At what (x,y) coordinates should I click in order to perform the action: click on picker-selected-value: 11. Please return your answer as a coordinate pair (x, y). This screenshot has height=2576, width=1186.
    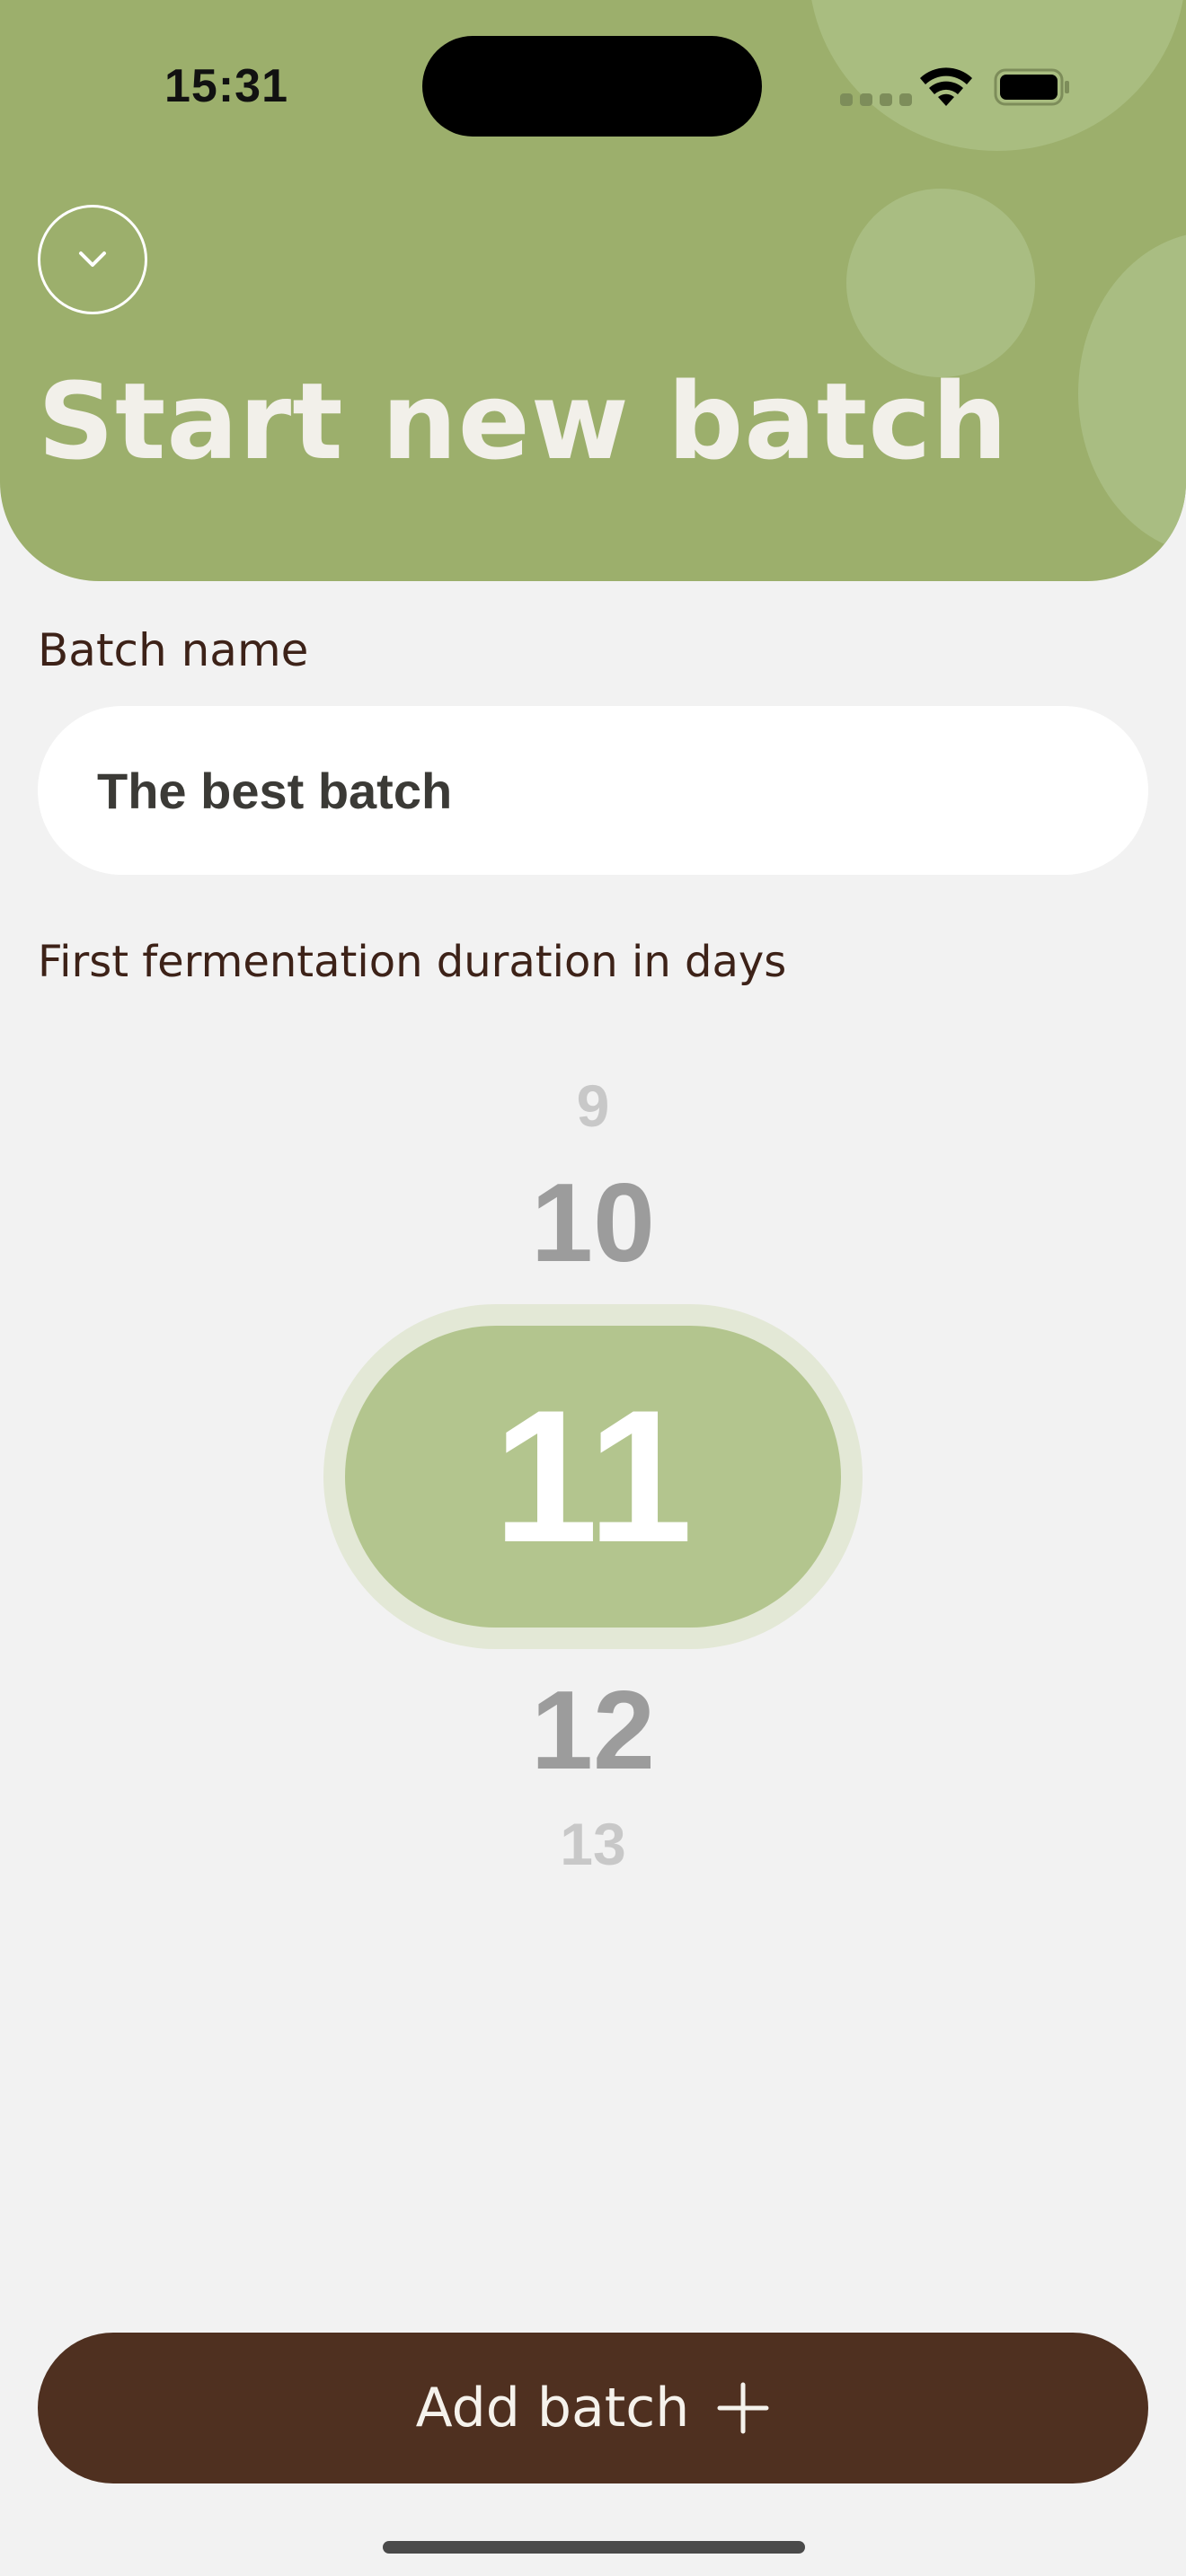
    Looking at the image, I should click on (593, 1476).